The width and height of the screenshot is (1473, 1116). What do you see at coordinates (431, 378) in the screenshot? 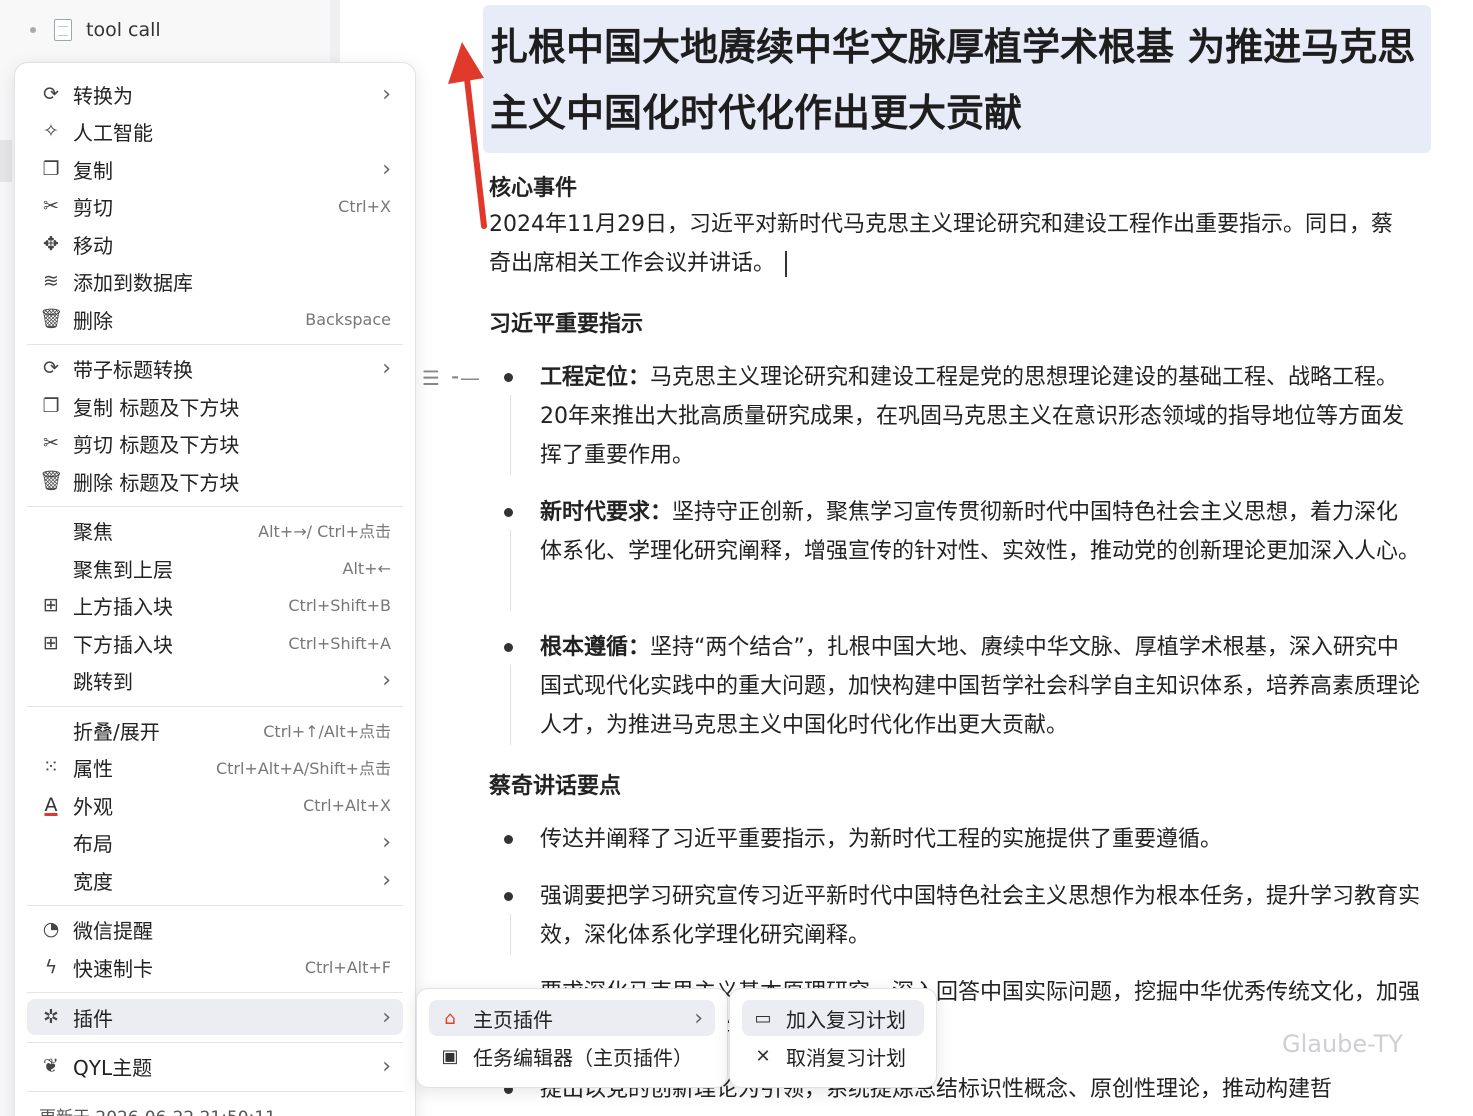
I see `list-icon: ☰` at bounding box center [431, 378].